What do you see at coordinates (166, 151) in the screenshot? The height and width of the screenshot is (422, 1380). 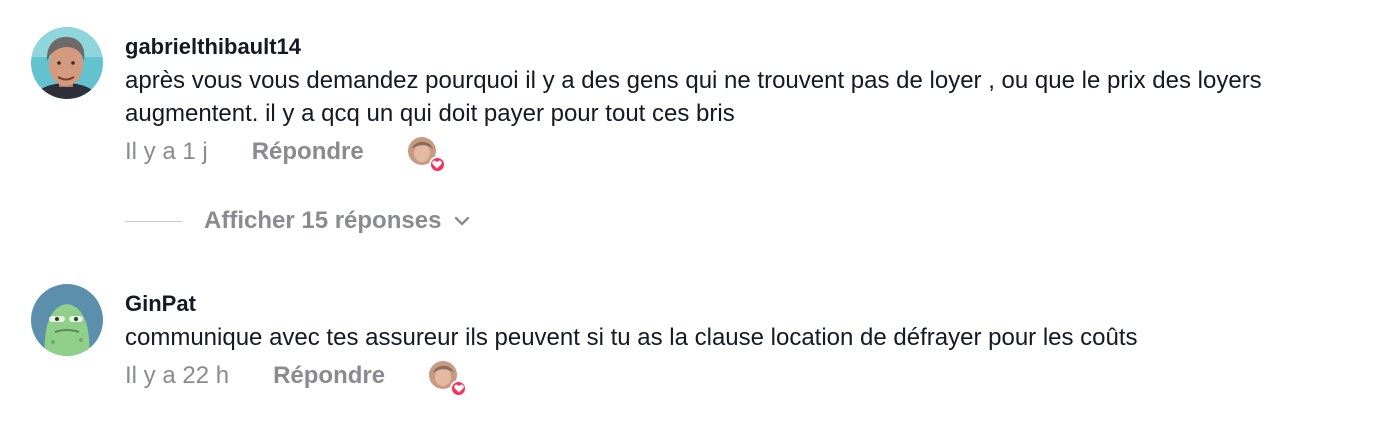 I see `comment-time: Il y a 1 j` at bounding box center [166, 151].